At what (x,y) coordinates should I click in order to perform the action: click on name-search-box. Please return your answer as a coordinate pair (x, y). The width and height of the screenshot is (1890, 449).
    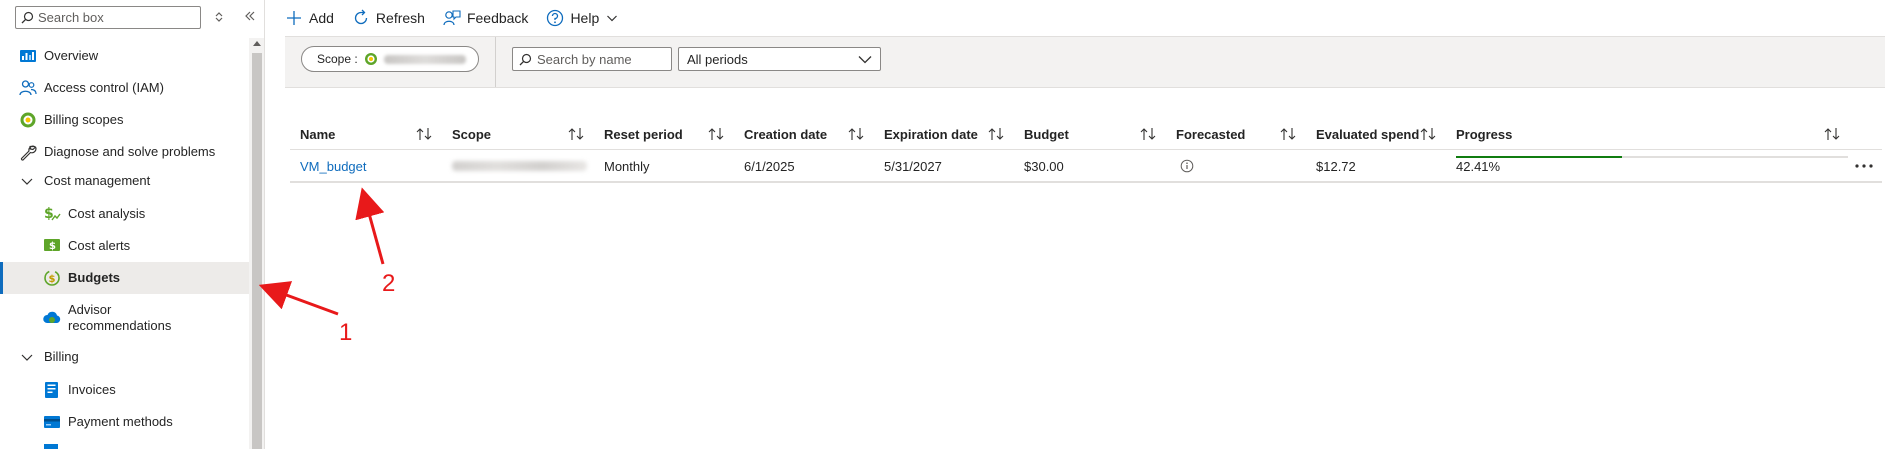
    Looking at the image, I should click on (592, 59).